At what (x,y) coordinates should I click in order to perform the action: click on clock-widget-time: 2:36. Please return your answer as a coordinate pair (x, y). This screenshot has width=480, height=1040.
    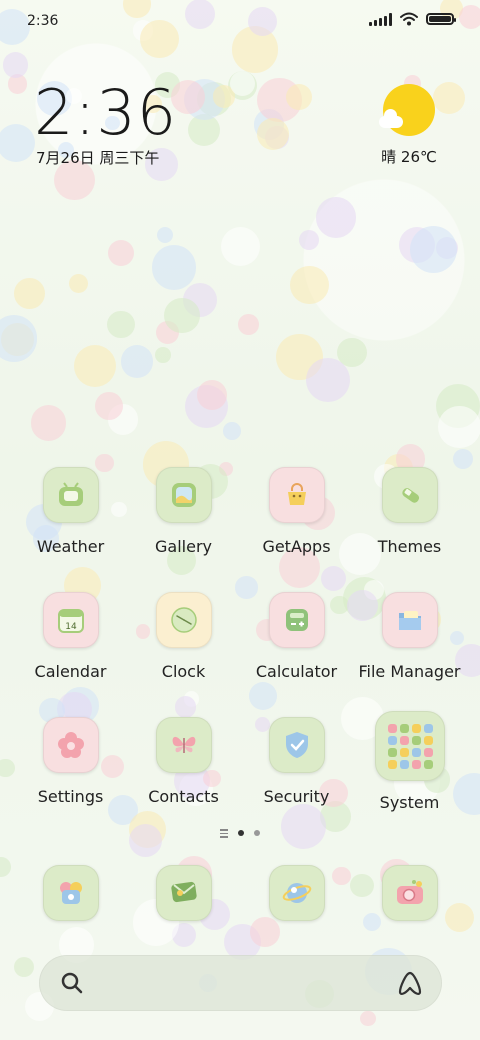
    Looking at the image, I should click on (105, 112).